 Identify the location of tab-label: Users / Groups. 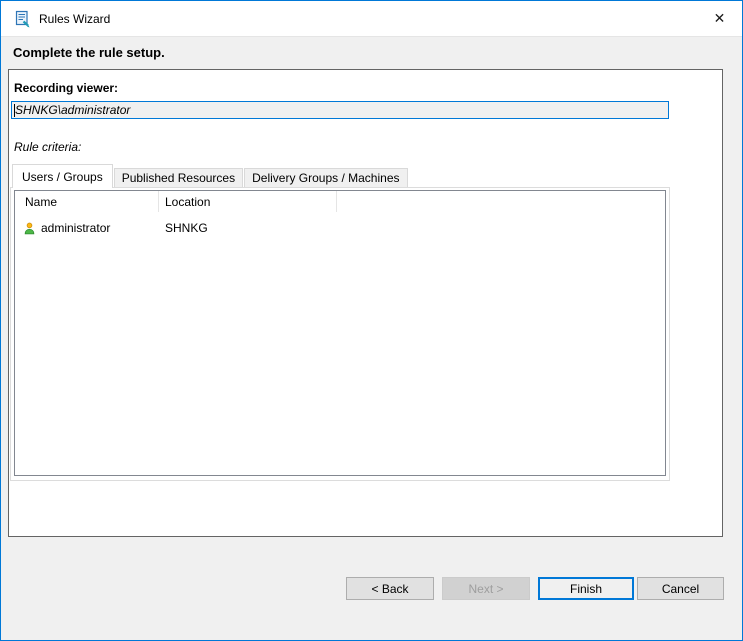
(62, 176).